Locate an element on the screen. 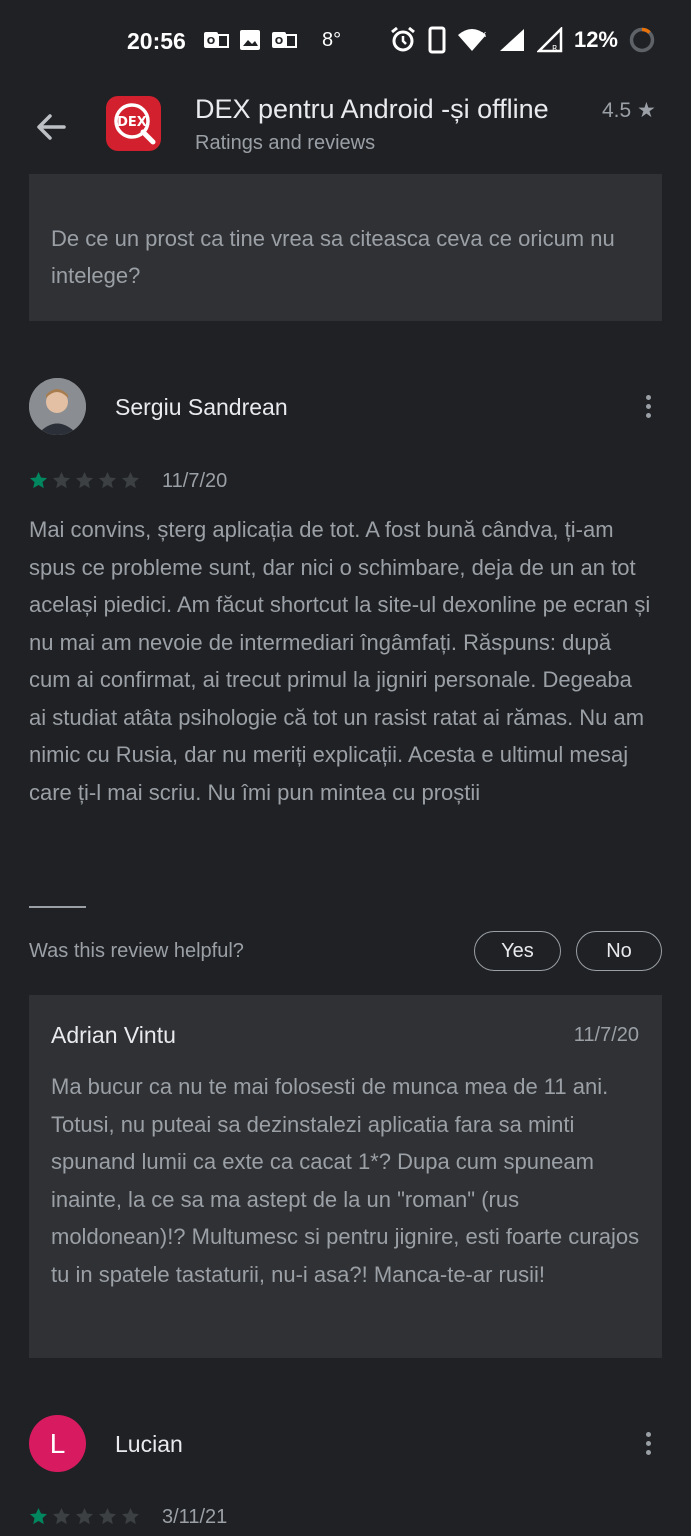  outlook-icon-2: O is located at coordinates (284, 40).